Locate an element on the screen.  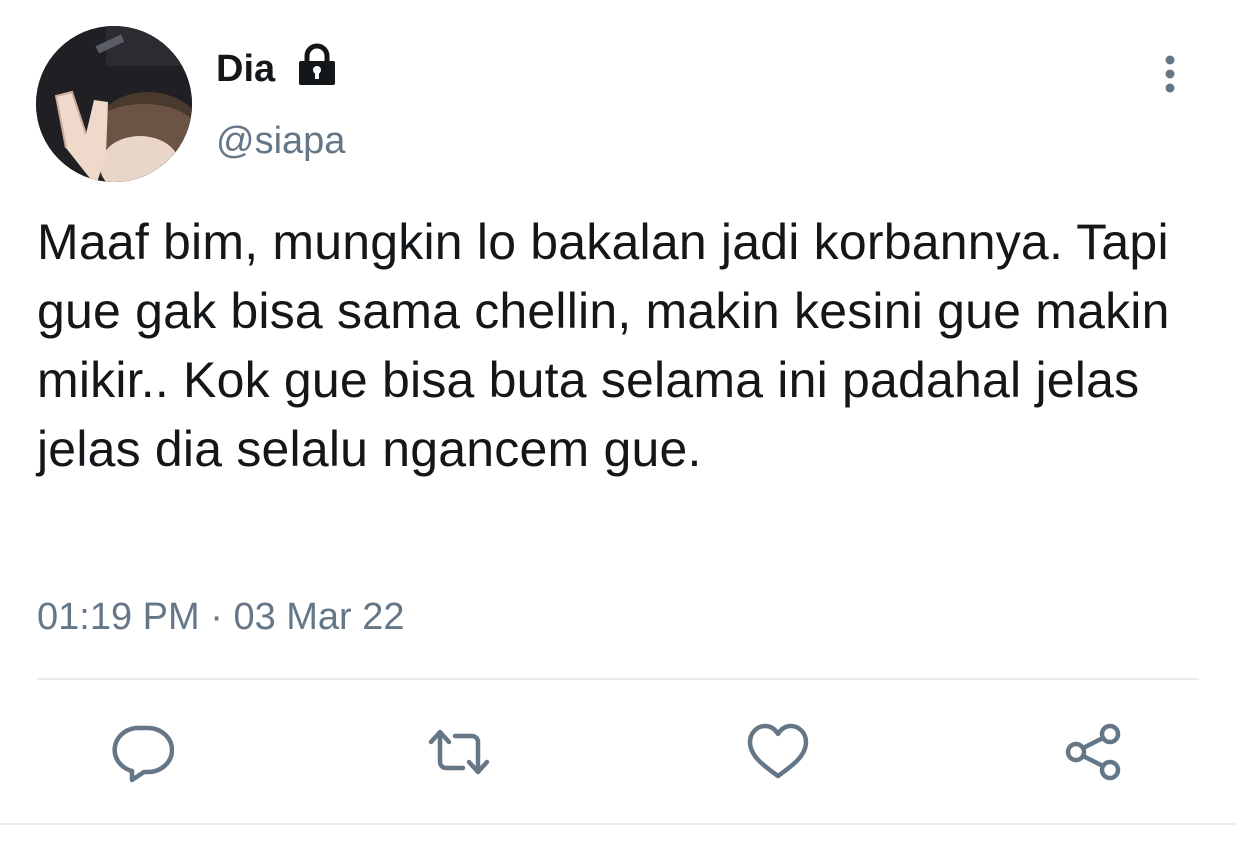
tweet-time: 01:19 PM is located at coordinates (118, 617).